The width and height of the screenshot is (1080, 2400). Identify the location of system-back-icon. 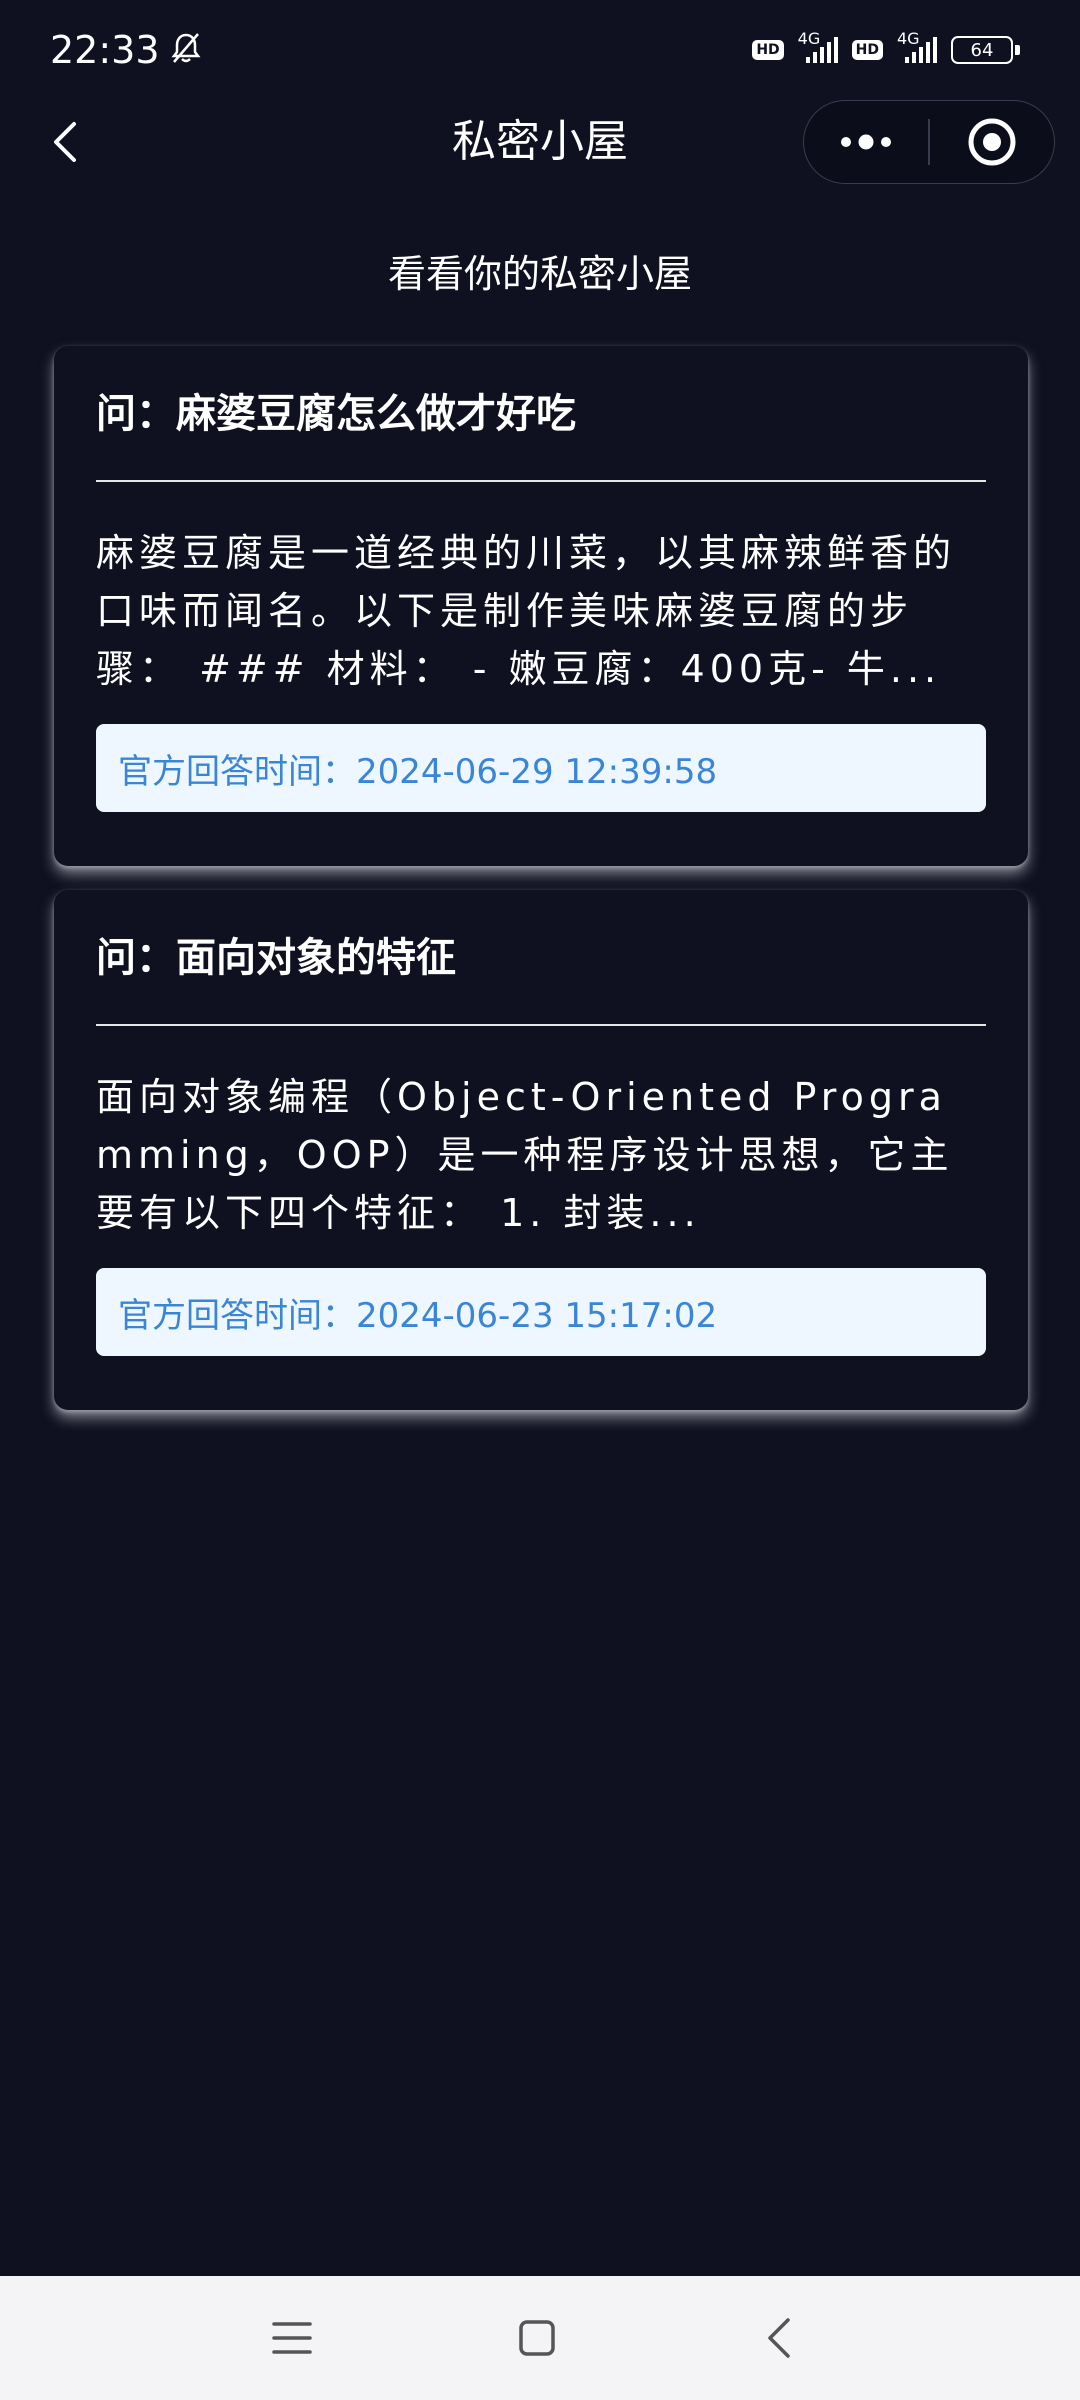
(779, 2338).